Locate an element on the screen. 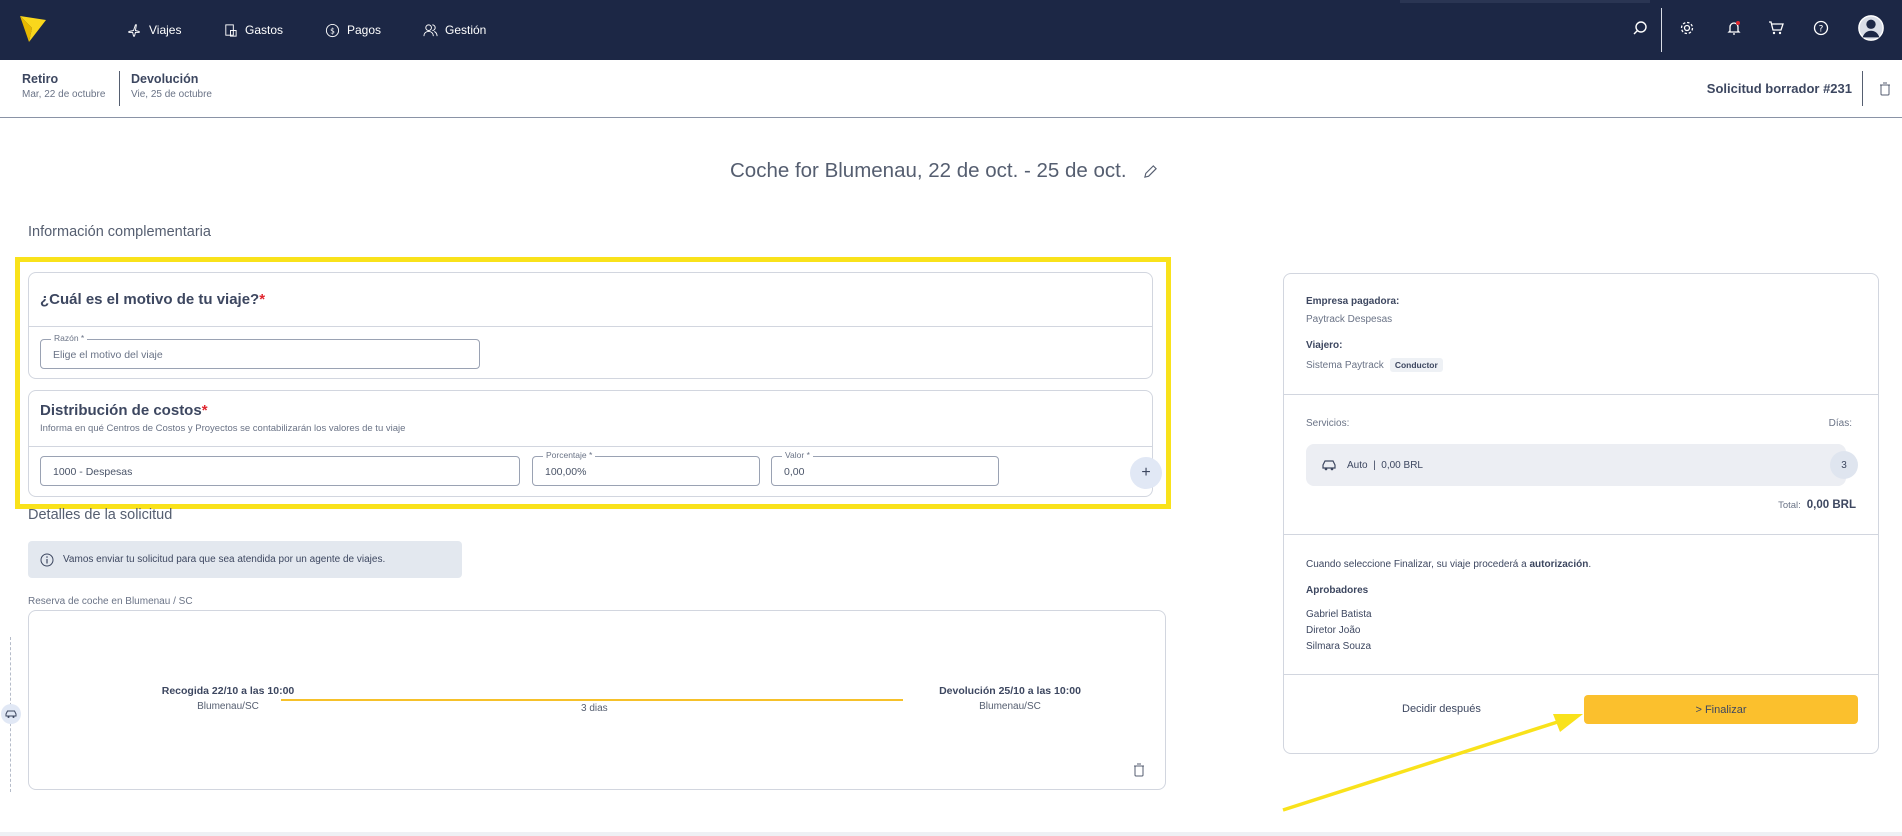 The height and width of the screenshot is (836, 1902). search-button is located at coordinates (1640, 28).